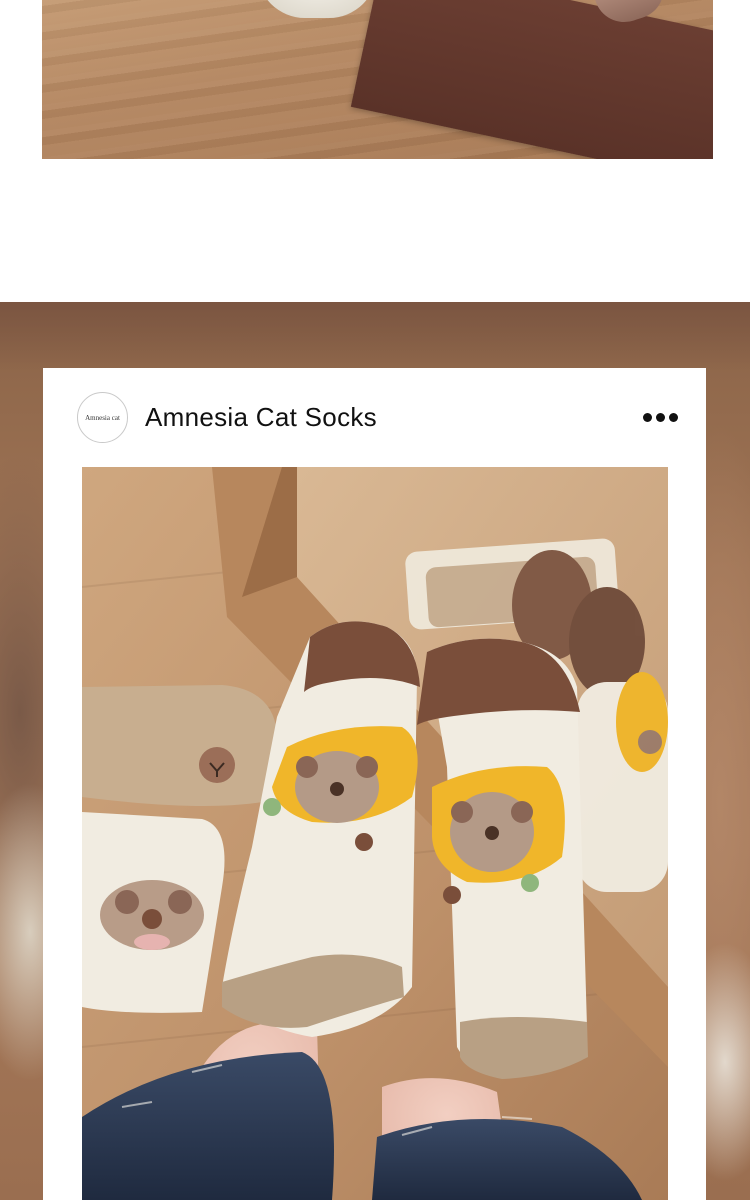 This screenshot has width=750, height=1200. What do you see at coordinates (377, 79) in the screenshot?
I see `top-product-photo` at bounding box center [377, 79].